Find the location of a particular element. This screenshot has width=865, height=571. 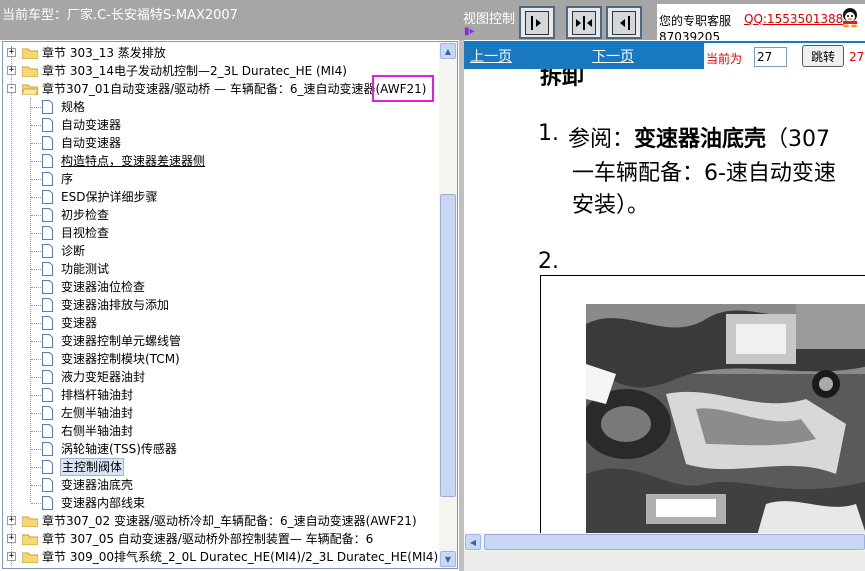

prev-page-link: 上一页 is located at coordinates (491, 56).